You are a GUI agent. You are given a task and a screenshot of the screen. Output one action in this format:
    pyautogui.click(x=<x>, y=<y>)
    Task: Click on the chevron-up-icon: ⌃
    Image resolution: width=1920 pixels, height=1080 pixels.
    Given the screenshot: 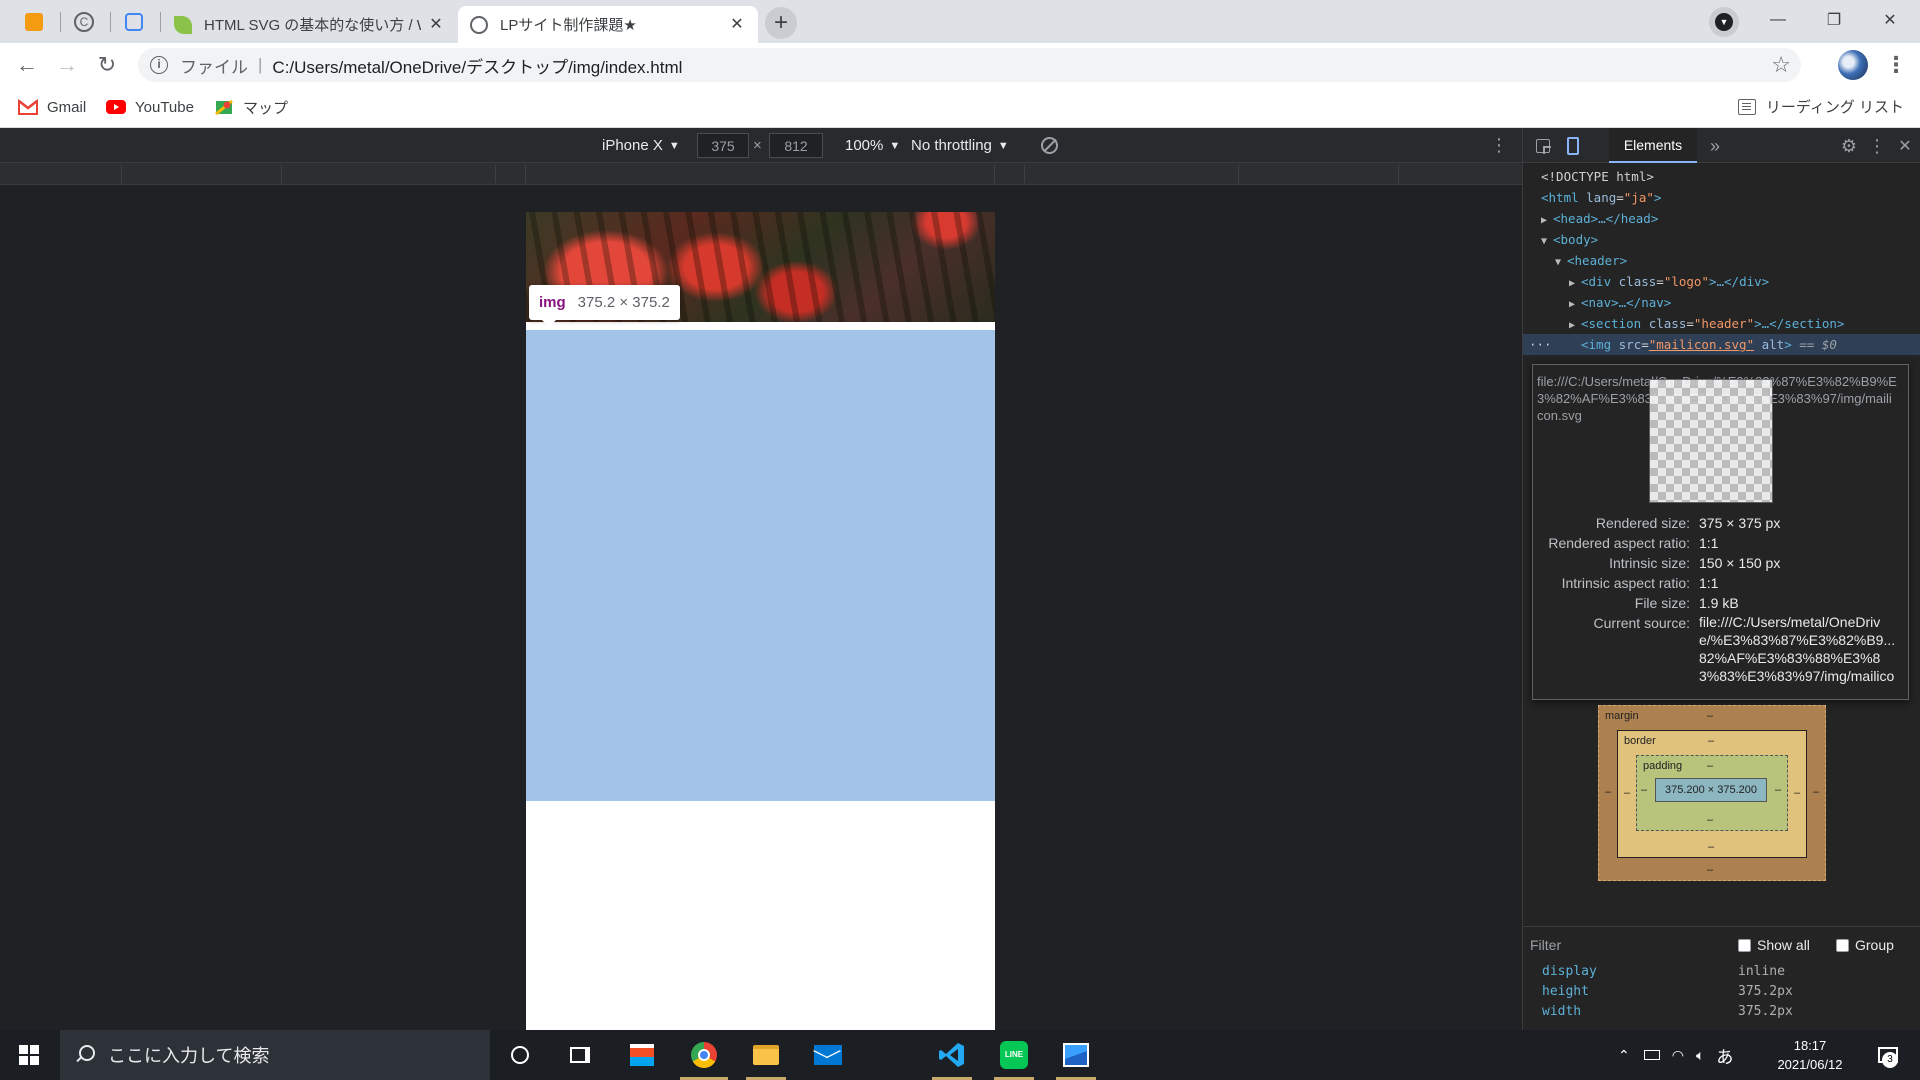 What is the action you would take?
    pyautogui.click(x=1624, y=1055)
    